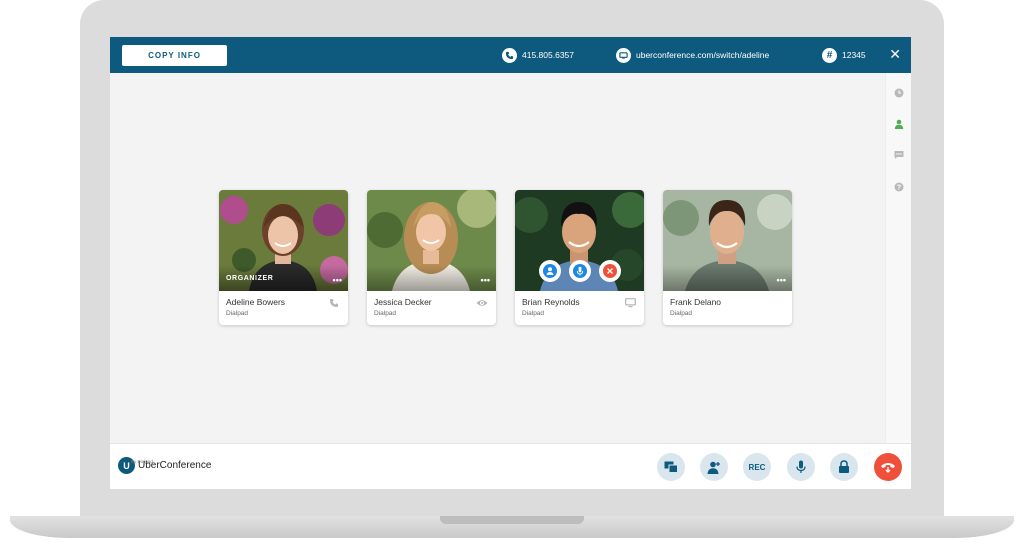  What do you see at coordinates (623, 55) in the screenshot?
I see `screen-icon` at bounding box center [623, 55].